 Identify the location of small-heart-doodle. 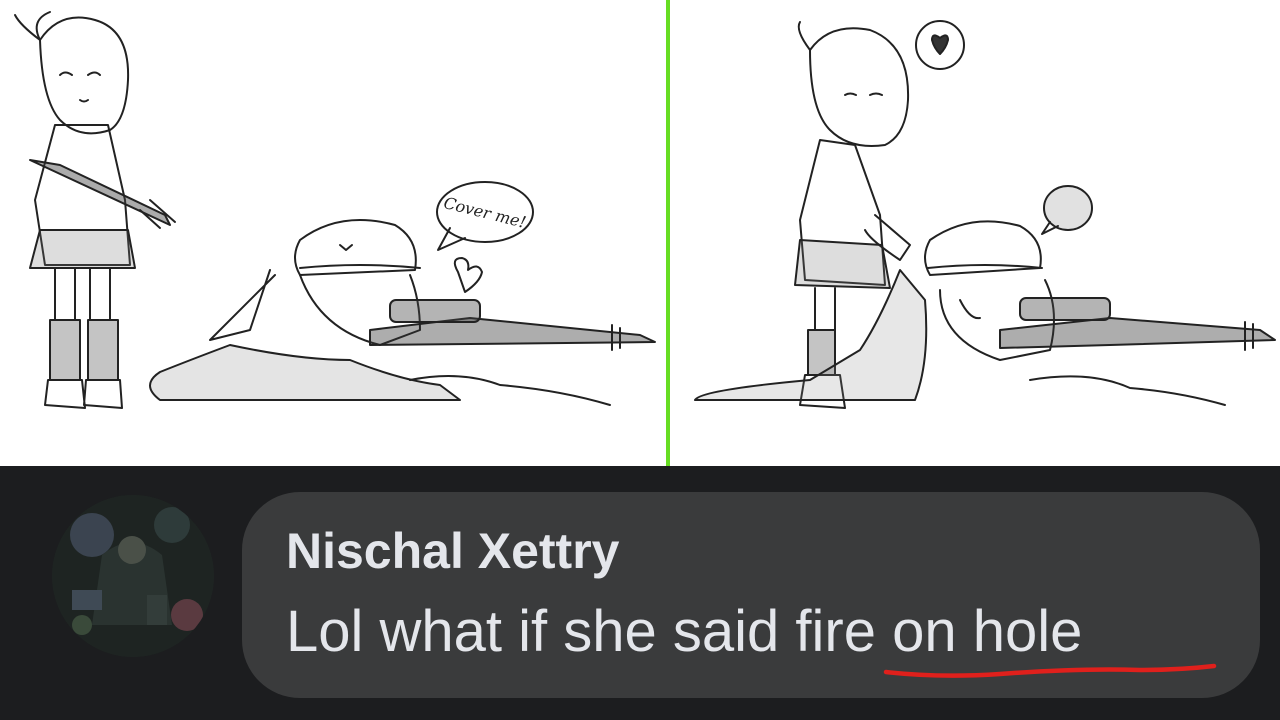
(468, 275).